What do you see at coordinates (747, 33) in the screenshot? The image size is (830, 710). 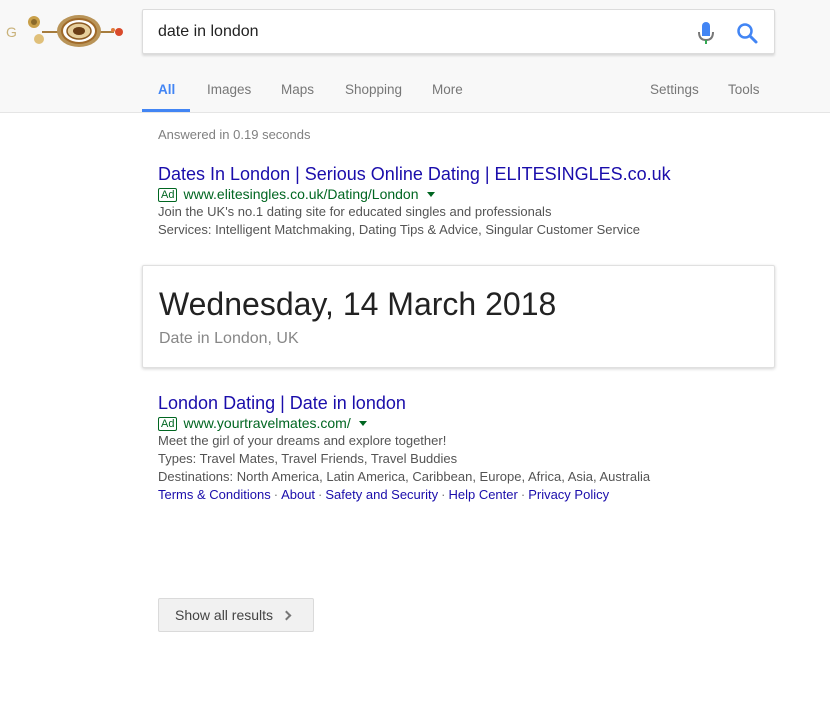 I see `search-icon` at bounding box center [747, 33].